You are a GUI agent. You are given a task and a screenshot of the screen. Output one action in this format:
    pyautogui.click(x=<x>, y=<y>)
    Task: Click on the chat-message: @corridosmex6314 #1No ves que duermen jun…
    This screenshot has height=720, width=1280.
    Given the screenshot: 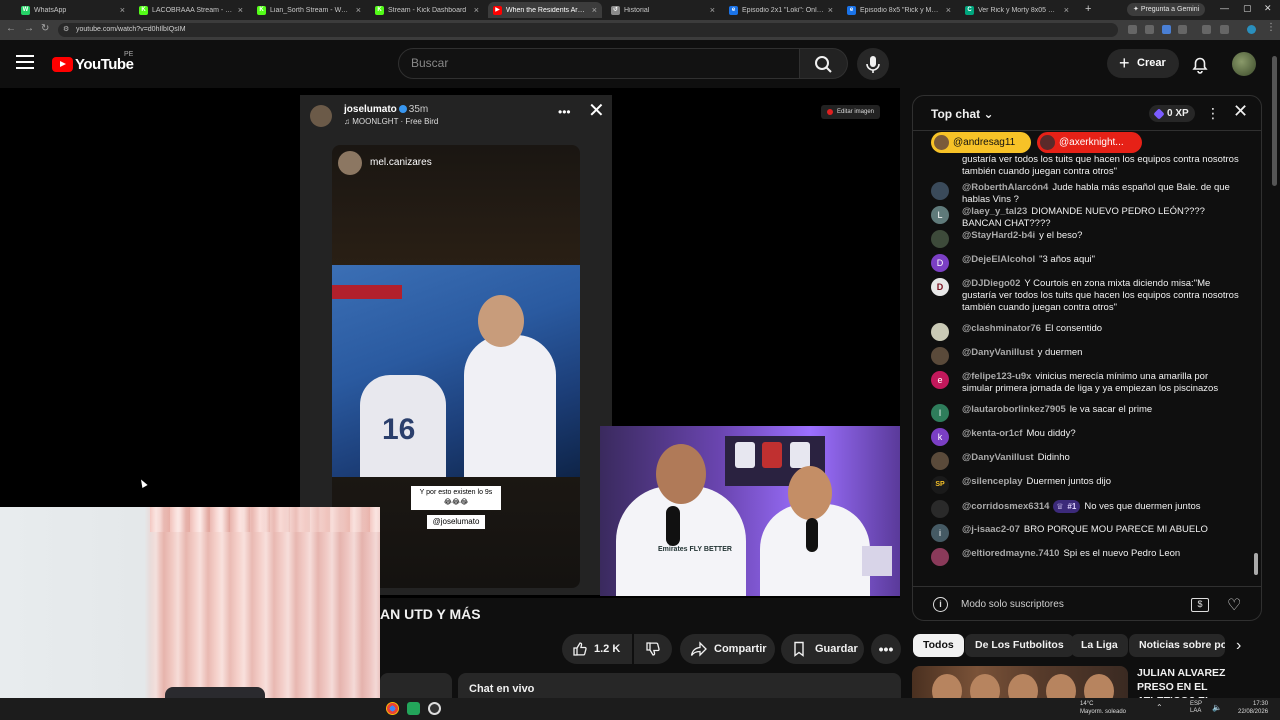 What is the action you would take?
    pyautogui.click(x=1086, y=509)
    